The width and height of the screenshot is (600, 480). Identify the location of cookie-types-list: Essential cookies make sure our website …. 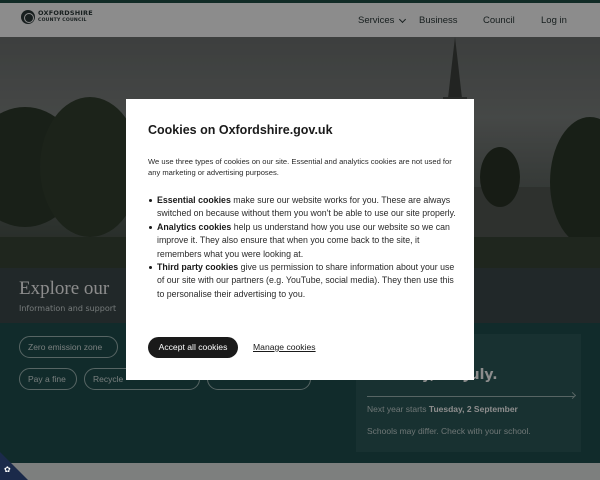
(303, 247).